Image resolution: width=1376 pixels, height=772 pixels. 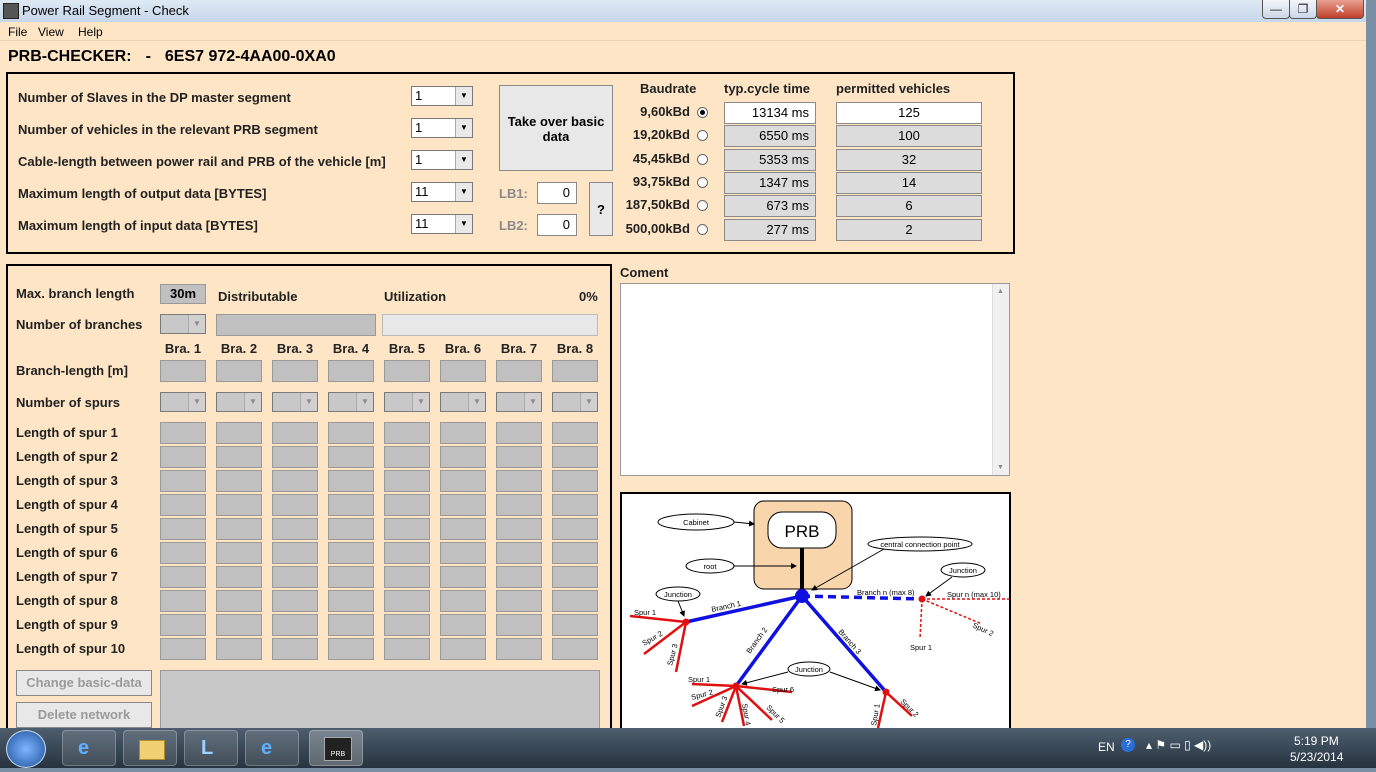 What do you see at coordinates (336, 748) in the screenshot?
I see `prb-taskbar-button: PRB` at bounding box center [336, 748].